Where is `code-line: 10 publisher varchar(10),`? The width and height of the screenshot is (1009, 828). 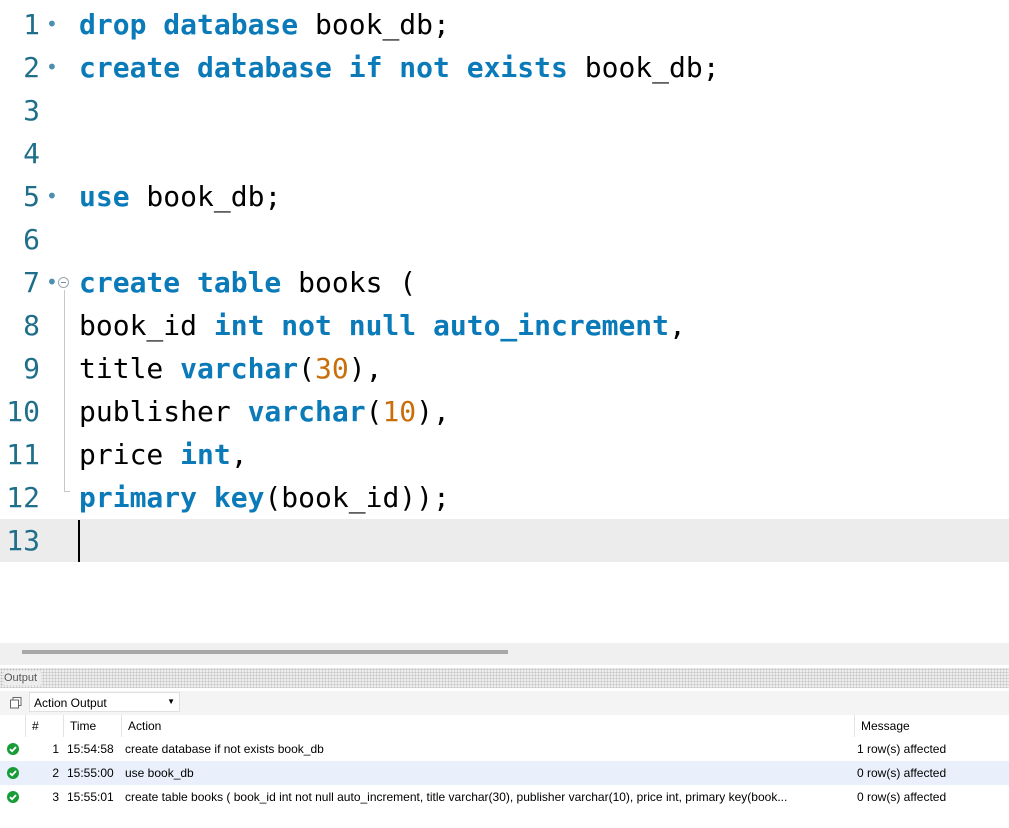
code-line: 10 publisher varchar(10), is located at coordinates (504, 411).